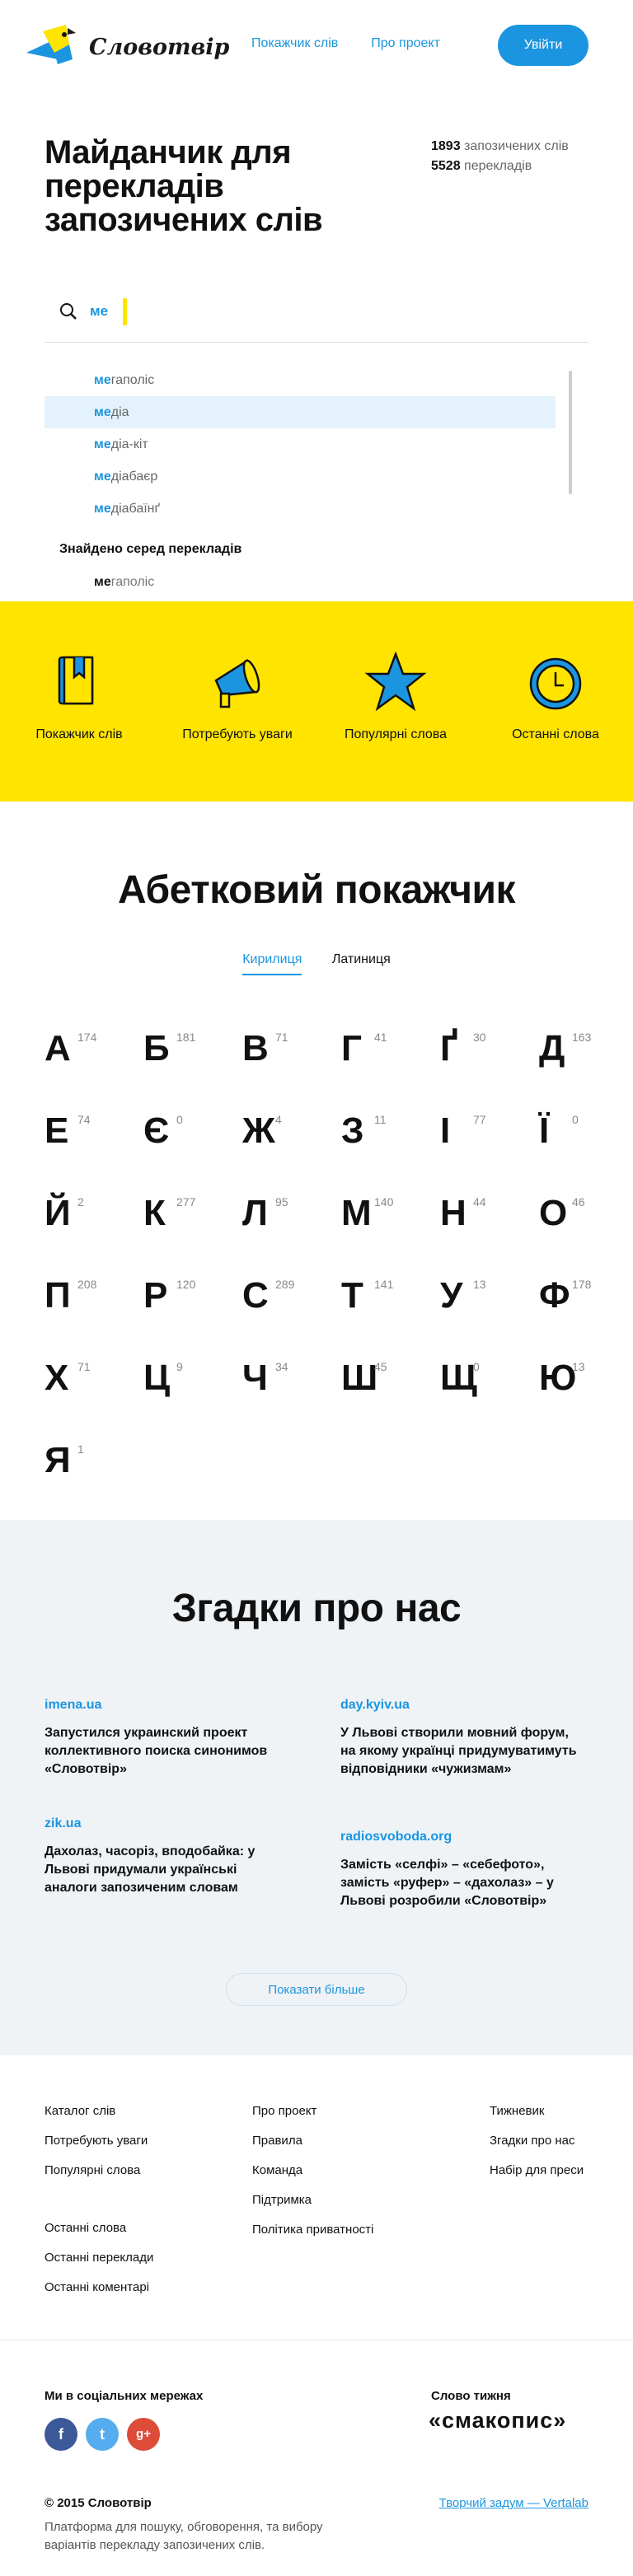  Describe the element at coordinates (460, 1837) in the screenshot. I see `mention-source: radiosvoboda.org` at that location.